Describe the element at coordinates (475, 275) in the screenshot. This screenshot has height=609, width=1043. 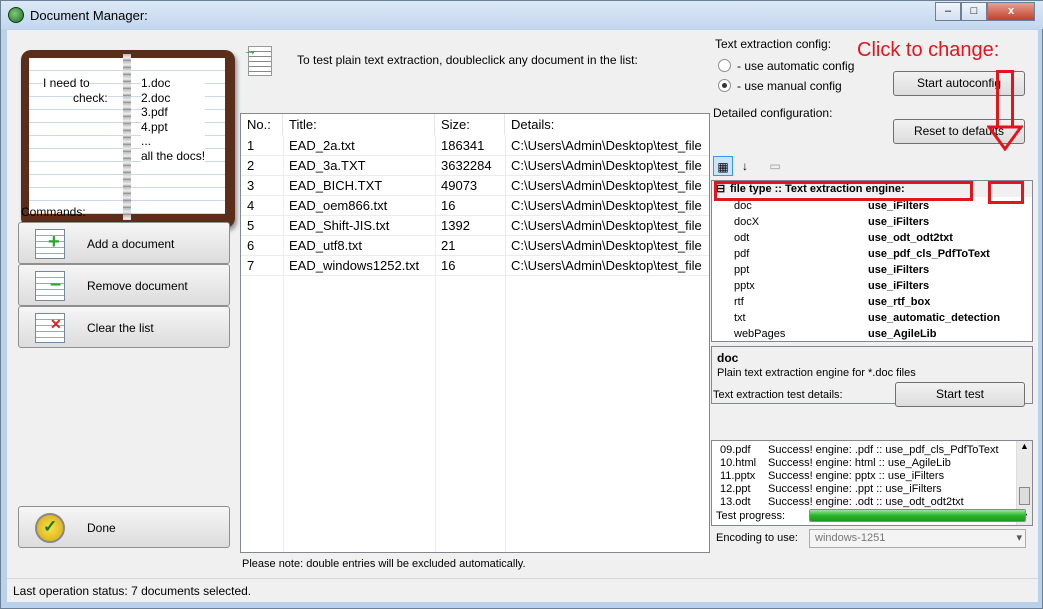
I see `row-divider` at that location.